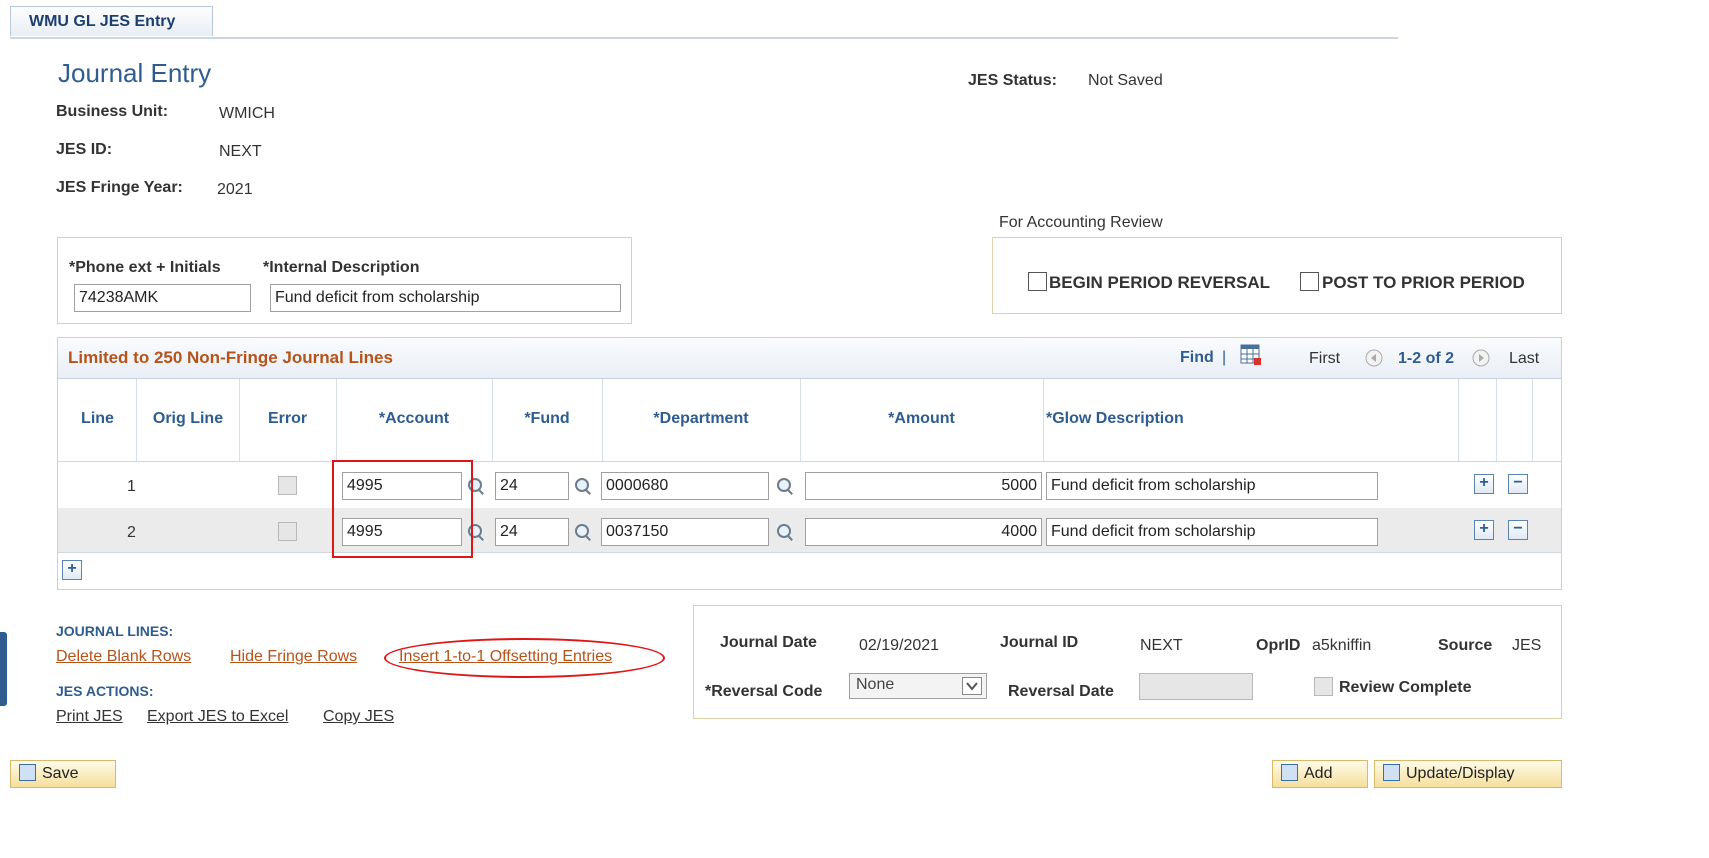 This screenshot has height=858, width=1709. I want to click on delete-blank-rows-link: Delete Blank Rows, so click(123, 657).